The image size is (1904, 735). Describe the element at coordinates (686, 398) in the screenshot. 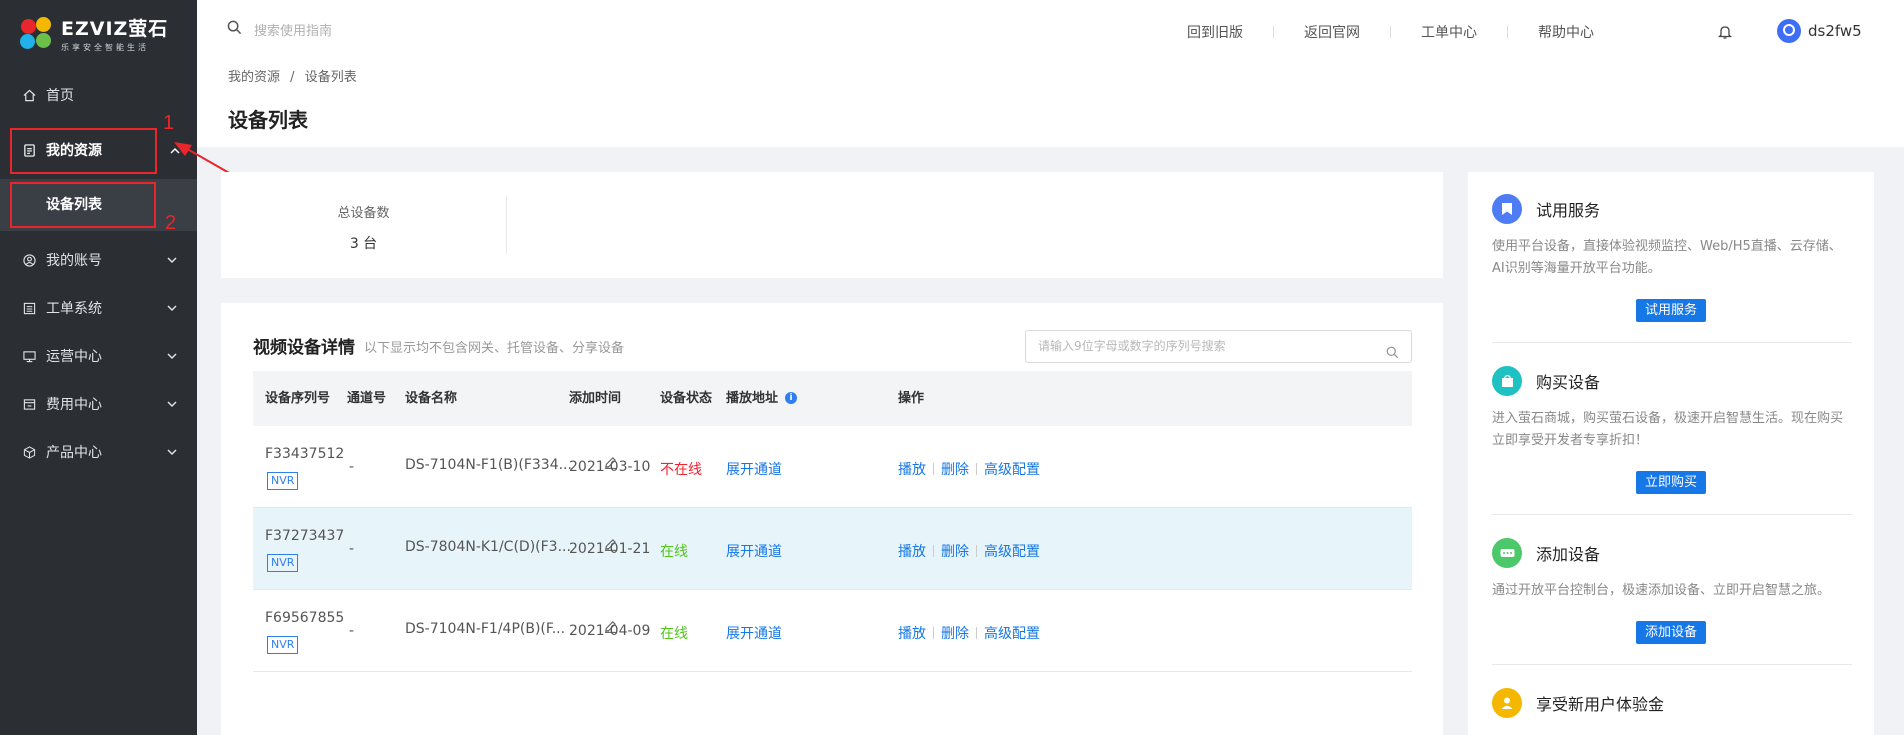

I see `column-header: 设备状态` at that location.